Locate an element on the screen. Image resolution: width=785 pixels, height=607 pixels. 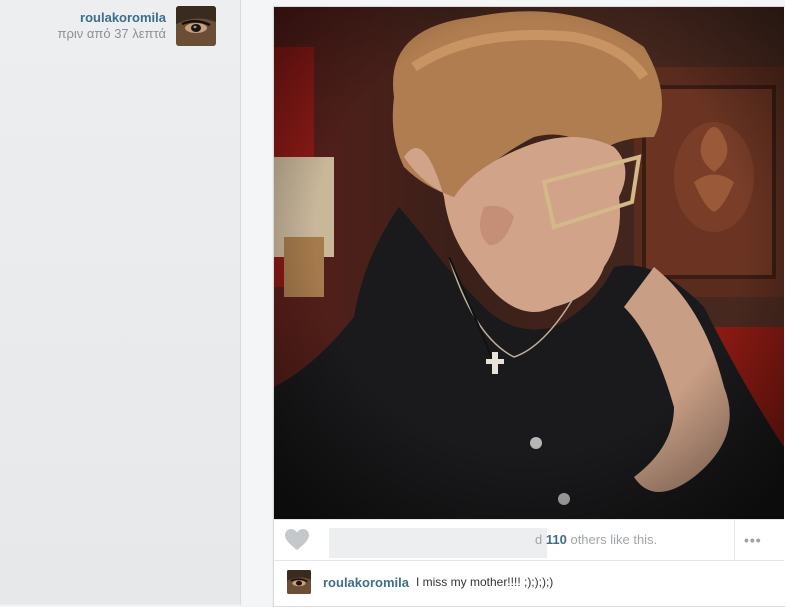
likes-prefix: d is located at coordinates (539, 539).